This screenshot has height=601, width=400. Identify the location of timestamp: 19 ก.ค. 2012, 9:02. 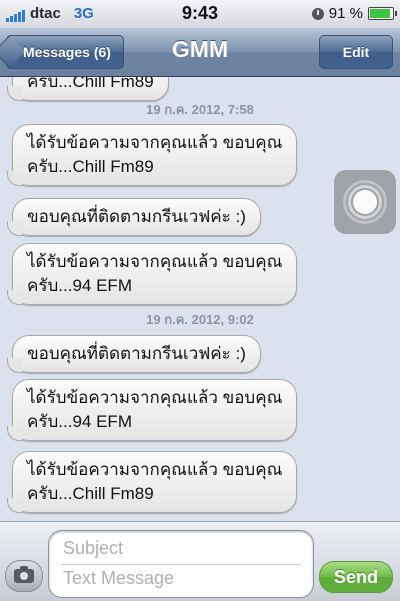
(200, 319).